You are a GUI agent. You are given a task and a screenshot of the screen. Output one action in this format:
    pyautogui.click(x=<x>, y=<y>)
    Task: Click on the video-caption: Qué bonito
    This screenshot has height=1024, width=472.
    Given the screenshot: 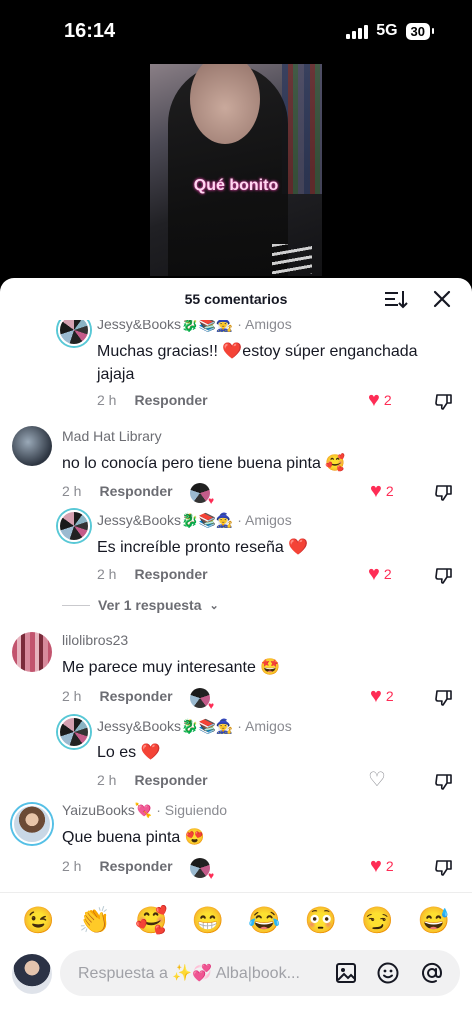 What is the action you would take?
    pyautogui.click(x=236, y=185)
    